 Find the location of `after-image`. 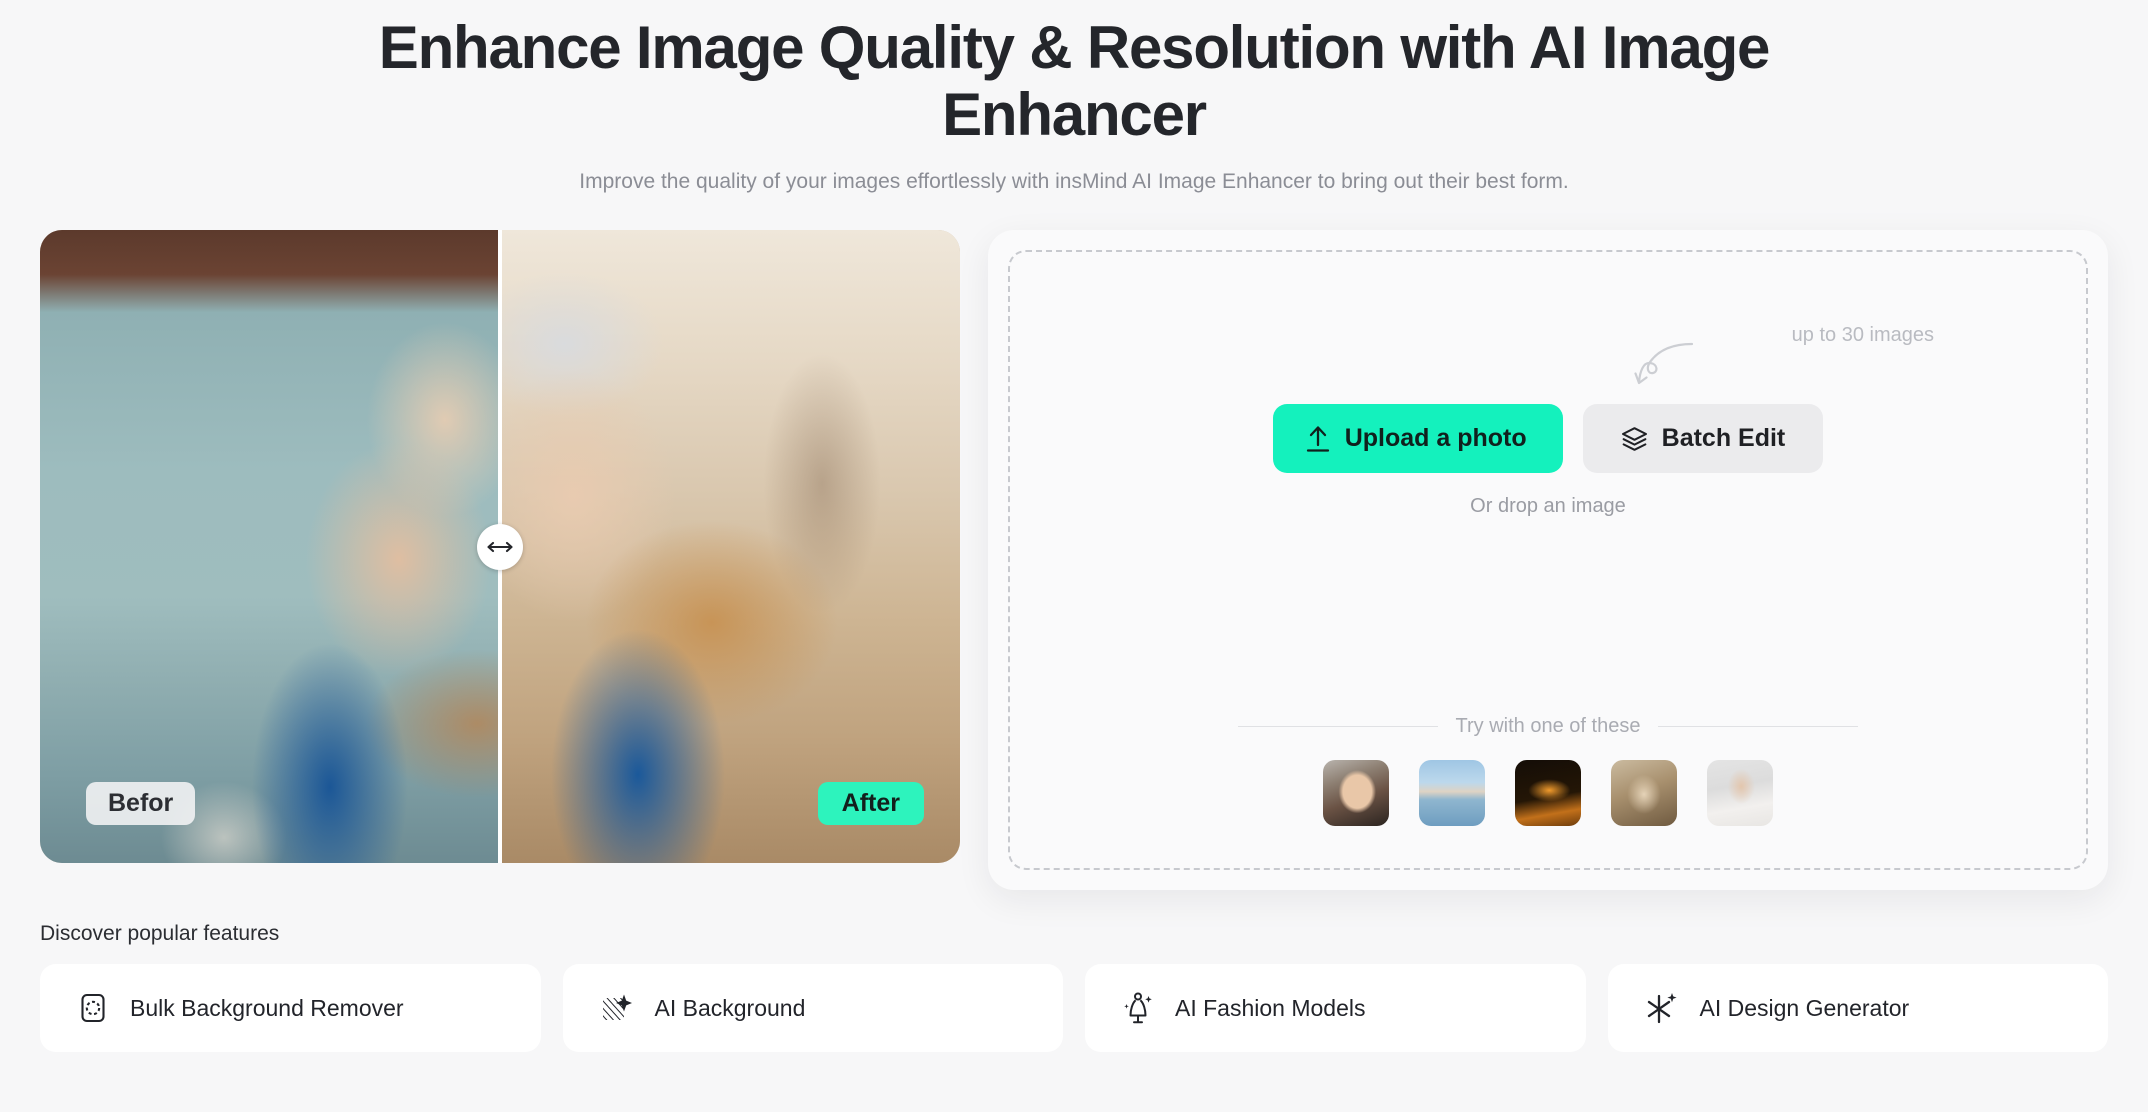

after-image is located at coordinates (730, 547).